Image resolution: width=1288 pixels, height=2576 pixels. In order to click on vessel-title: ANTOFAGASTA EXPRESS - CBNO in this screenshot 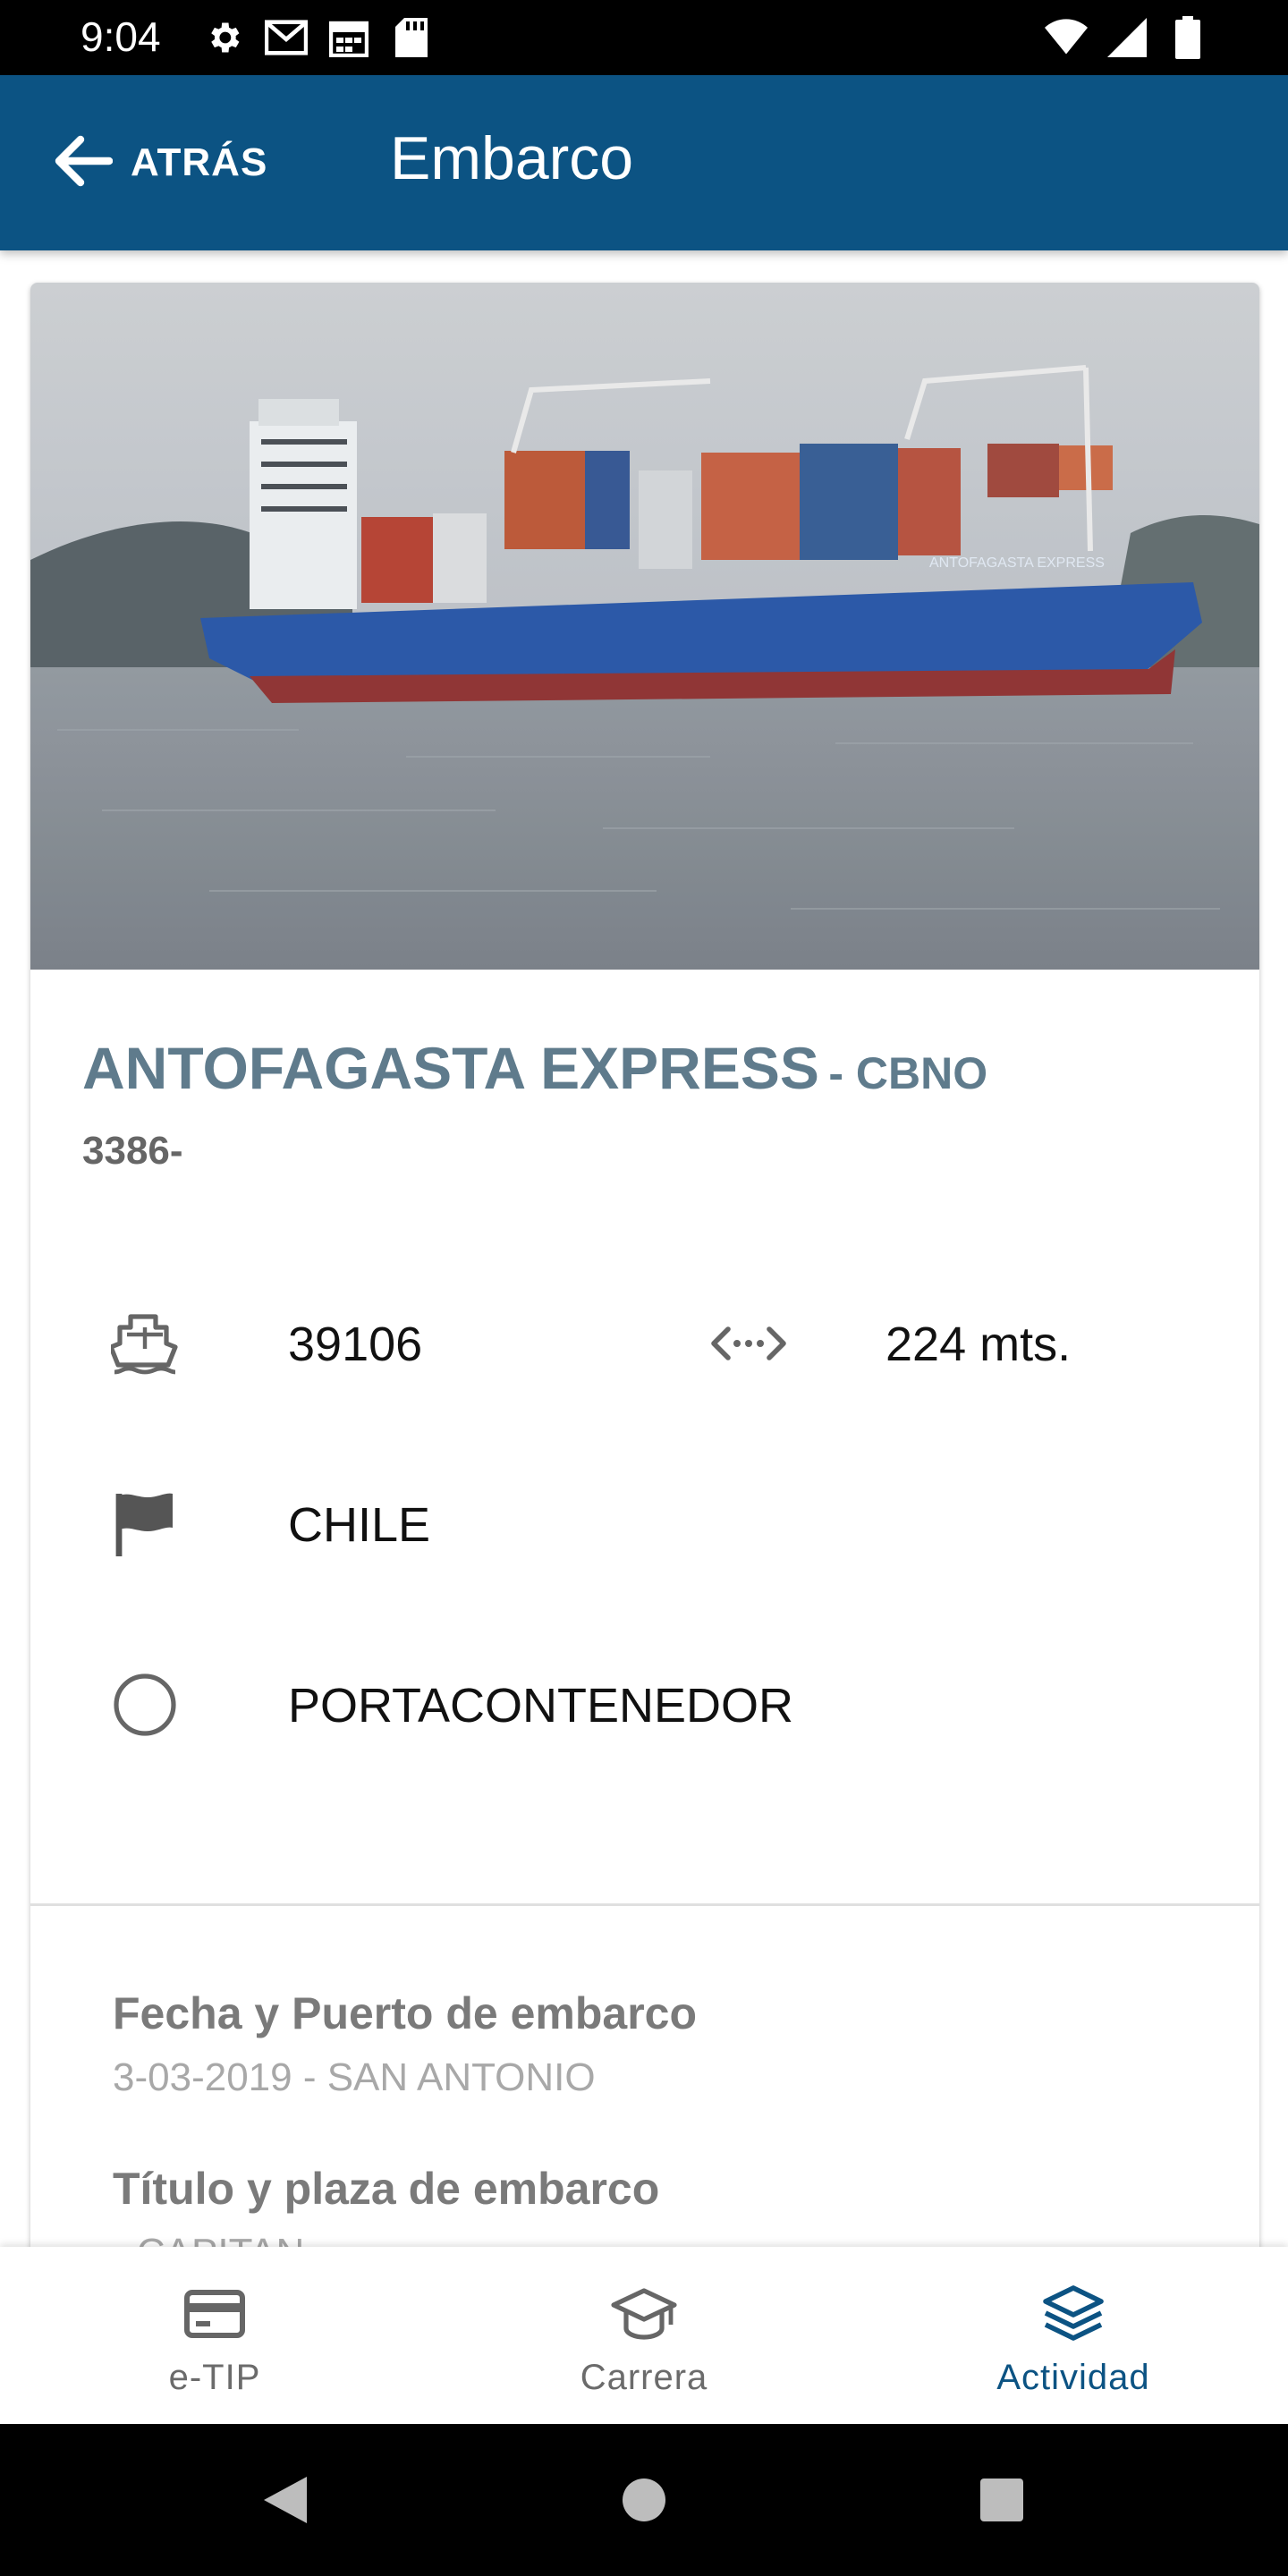, I will do `click(534, 1068)`.